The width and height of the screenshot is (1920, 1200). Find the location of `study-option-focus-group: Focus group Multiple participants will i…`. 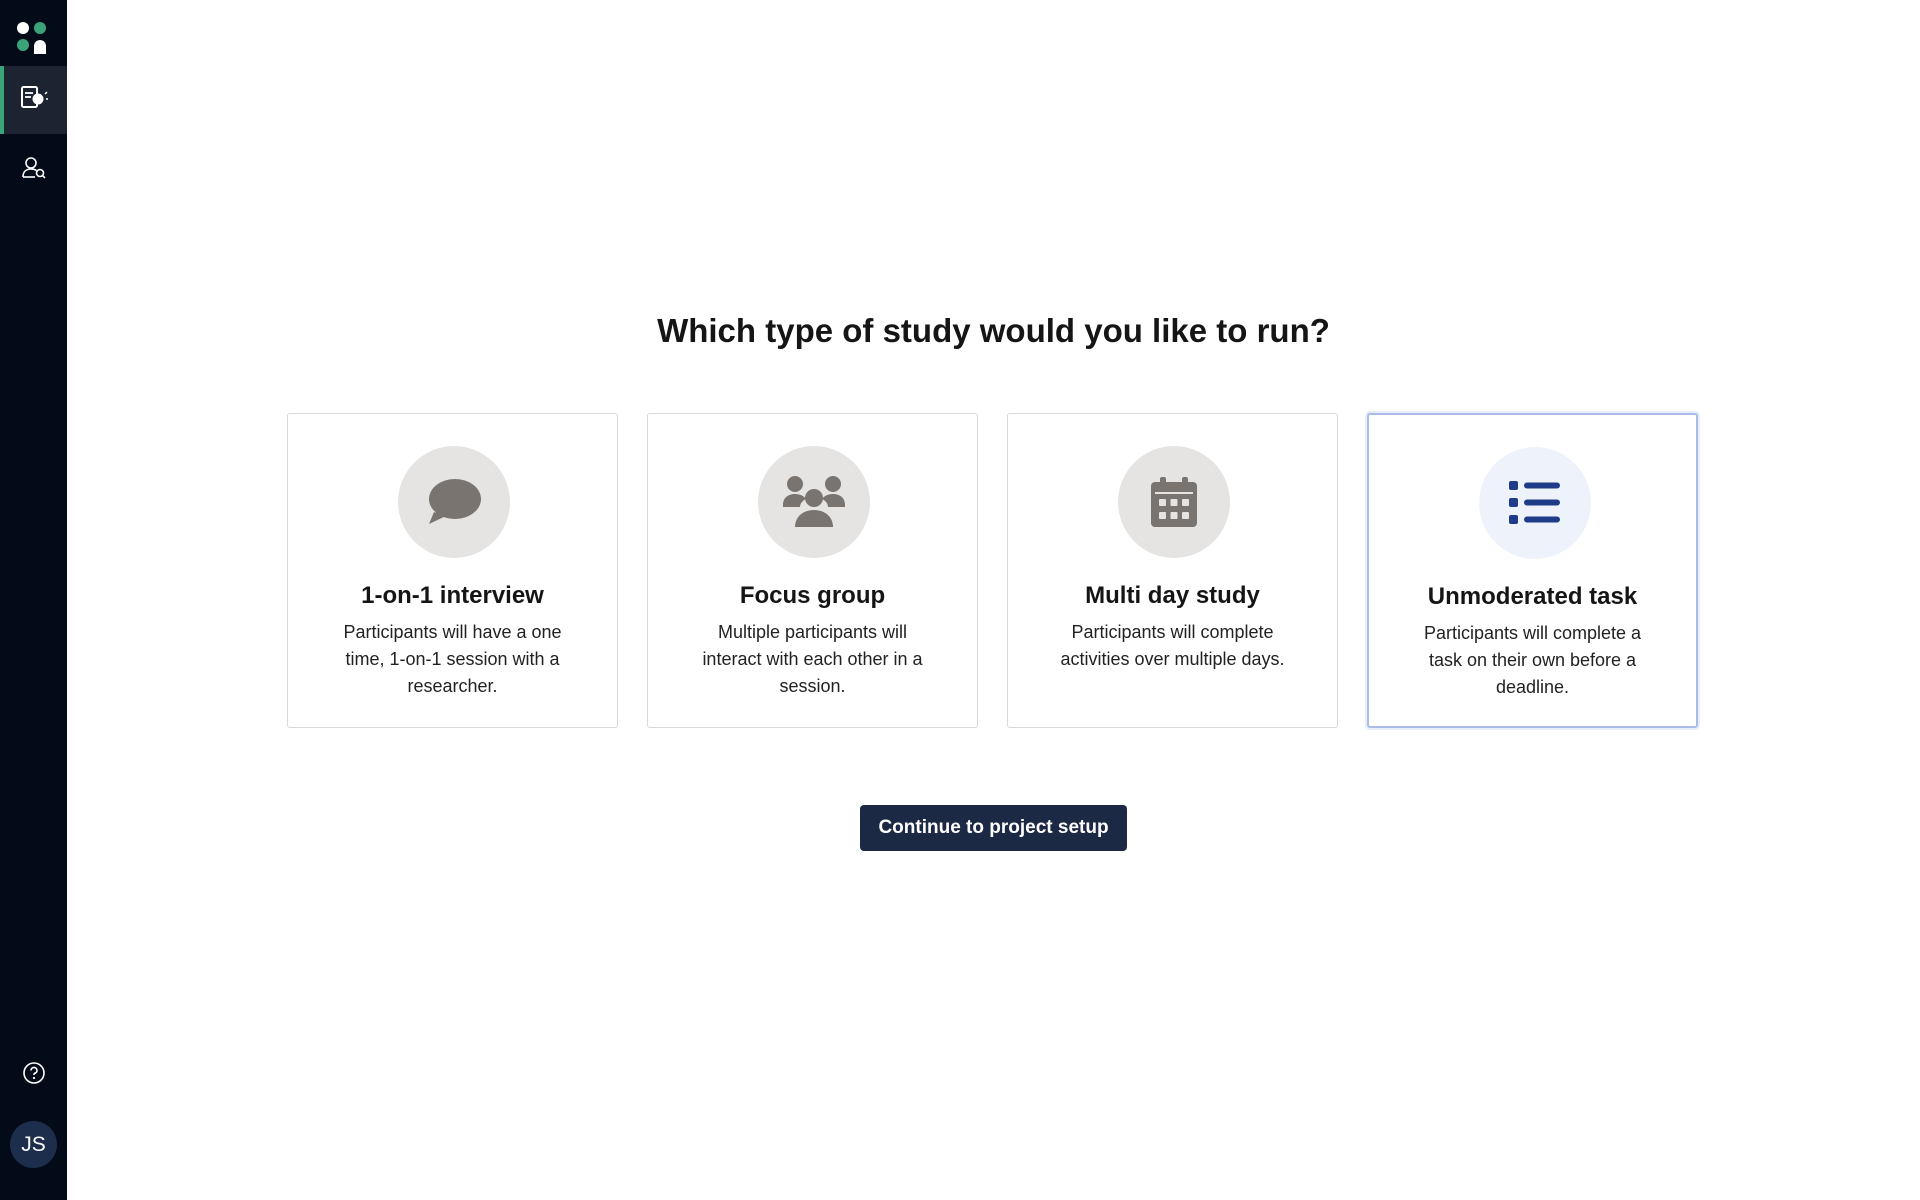

study-option-focus-group: Focus group Multiple participants will i… is located at coordinates (812, 570).